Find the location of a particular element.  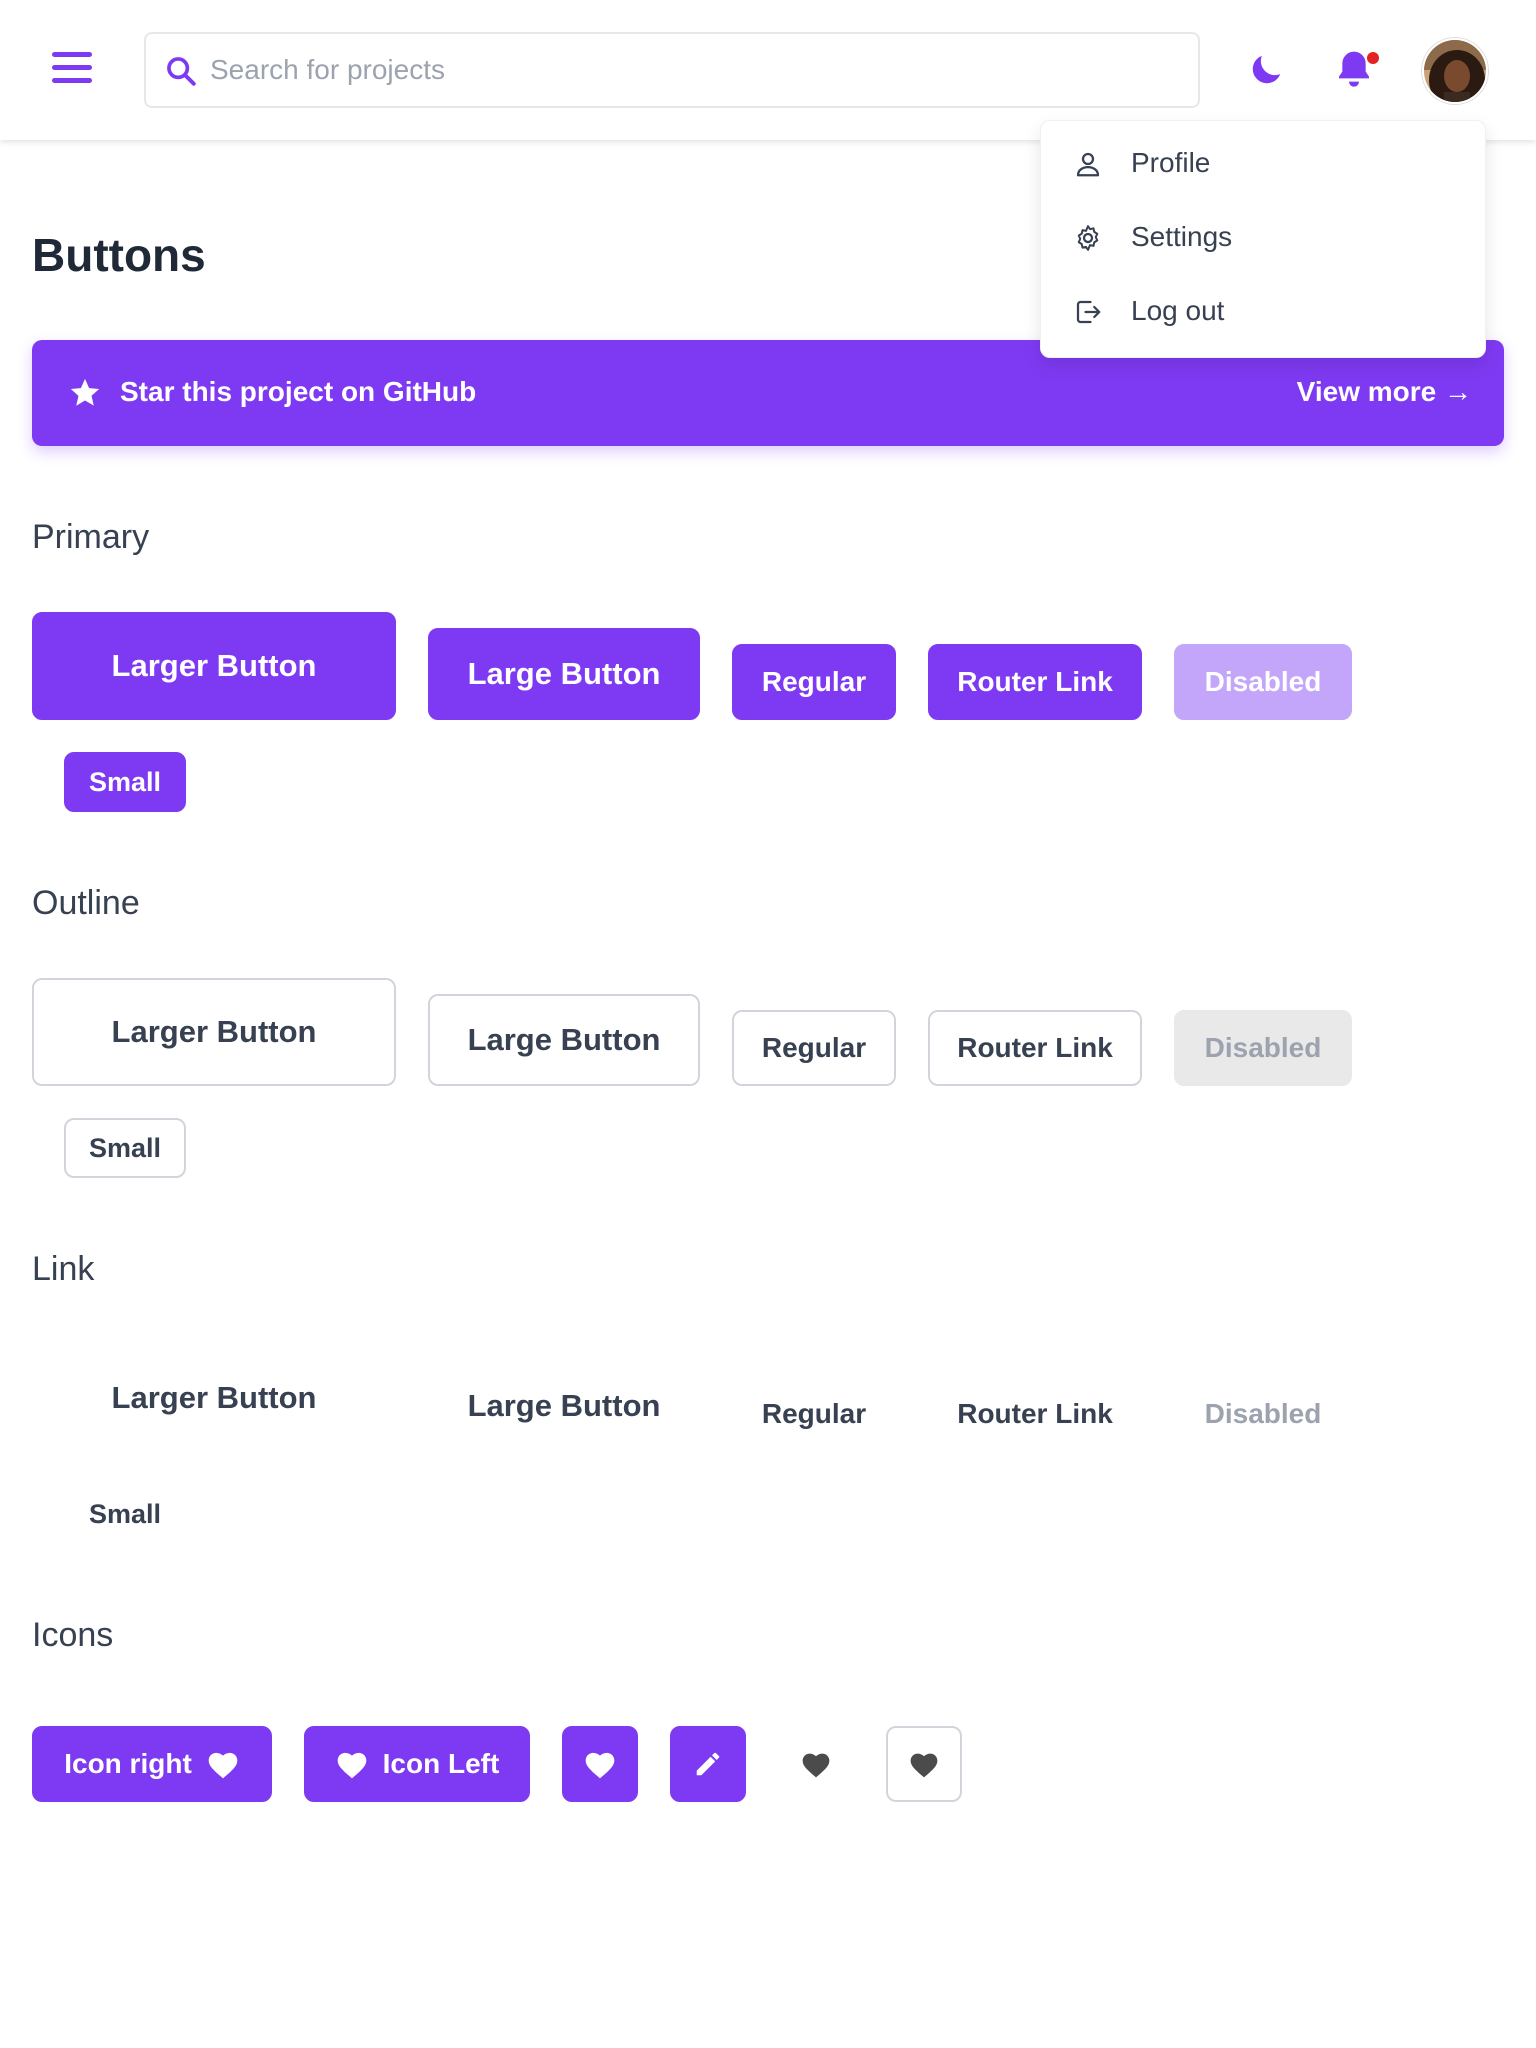

top-header is located at coordinates (768, 70).